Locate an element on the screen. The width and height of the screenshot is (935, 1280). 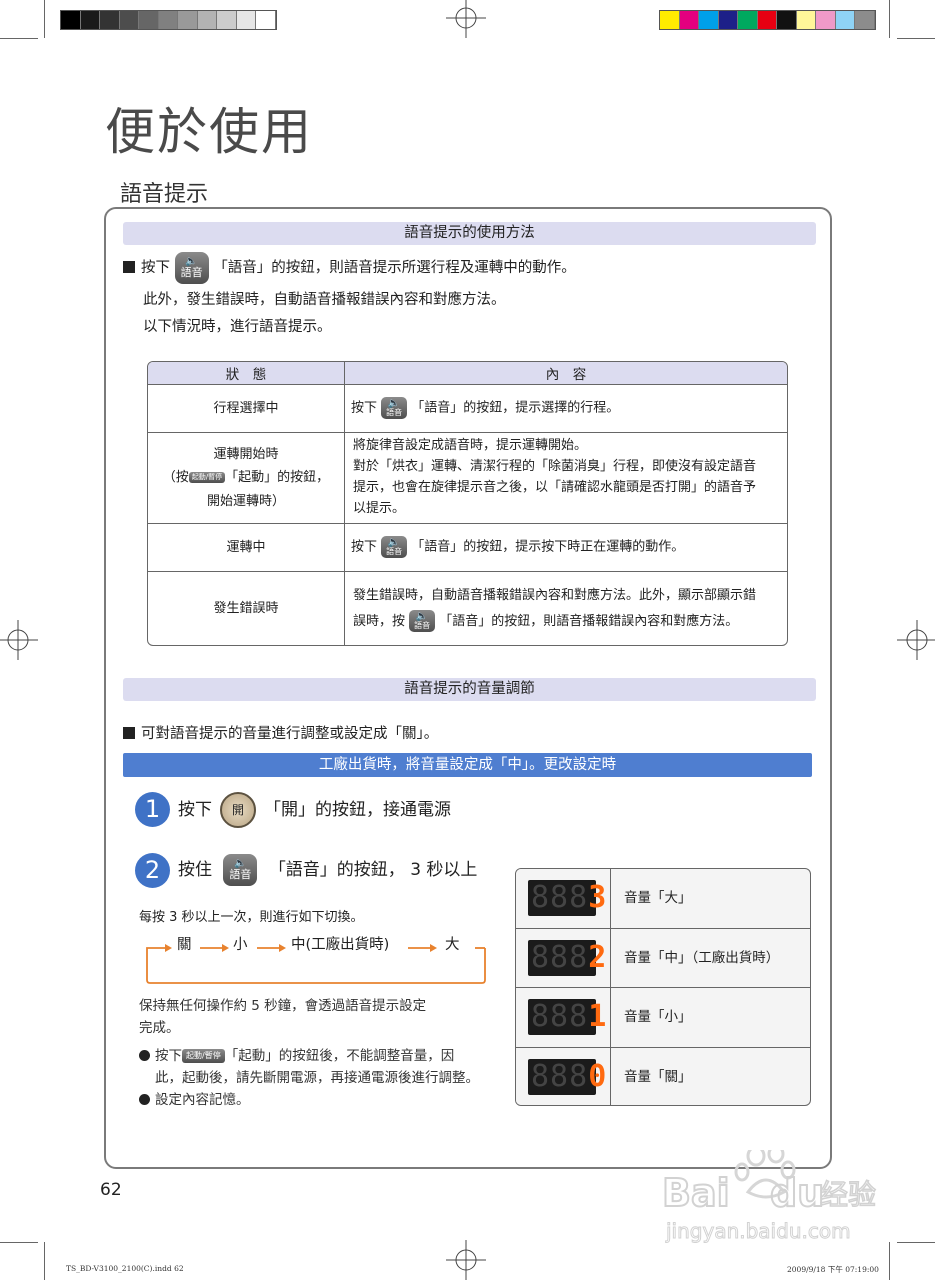
volume-label: 音量「小」 is located at coordinates (658, 1017).